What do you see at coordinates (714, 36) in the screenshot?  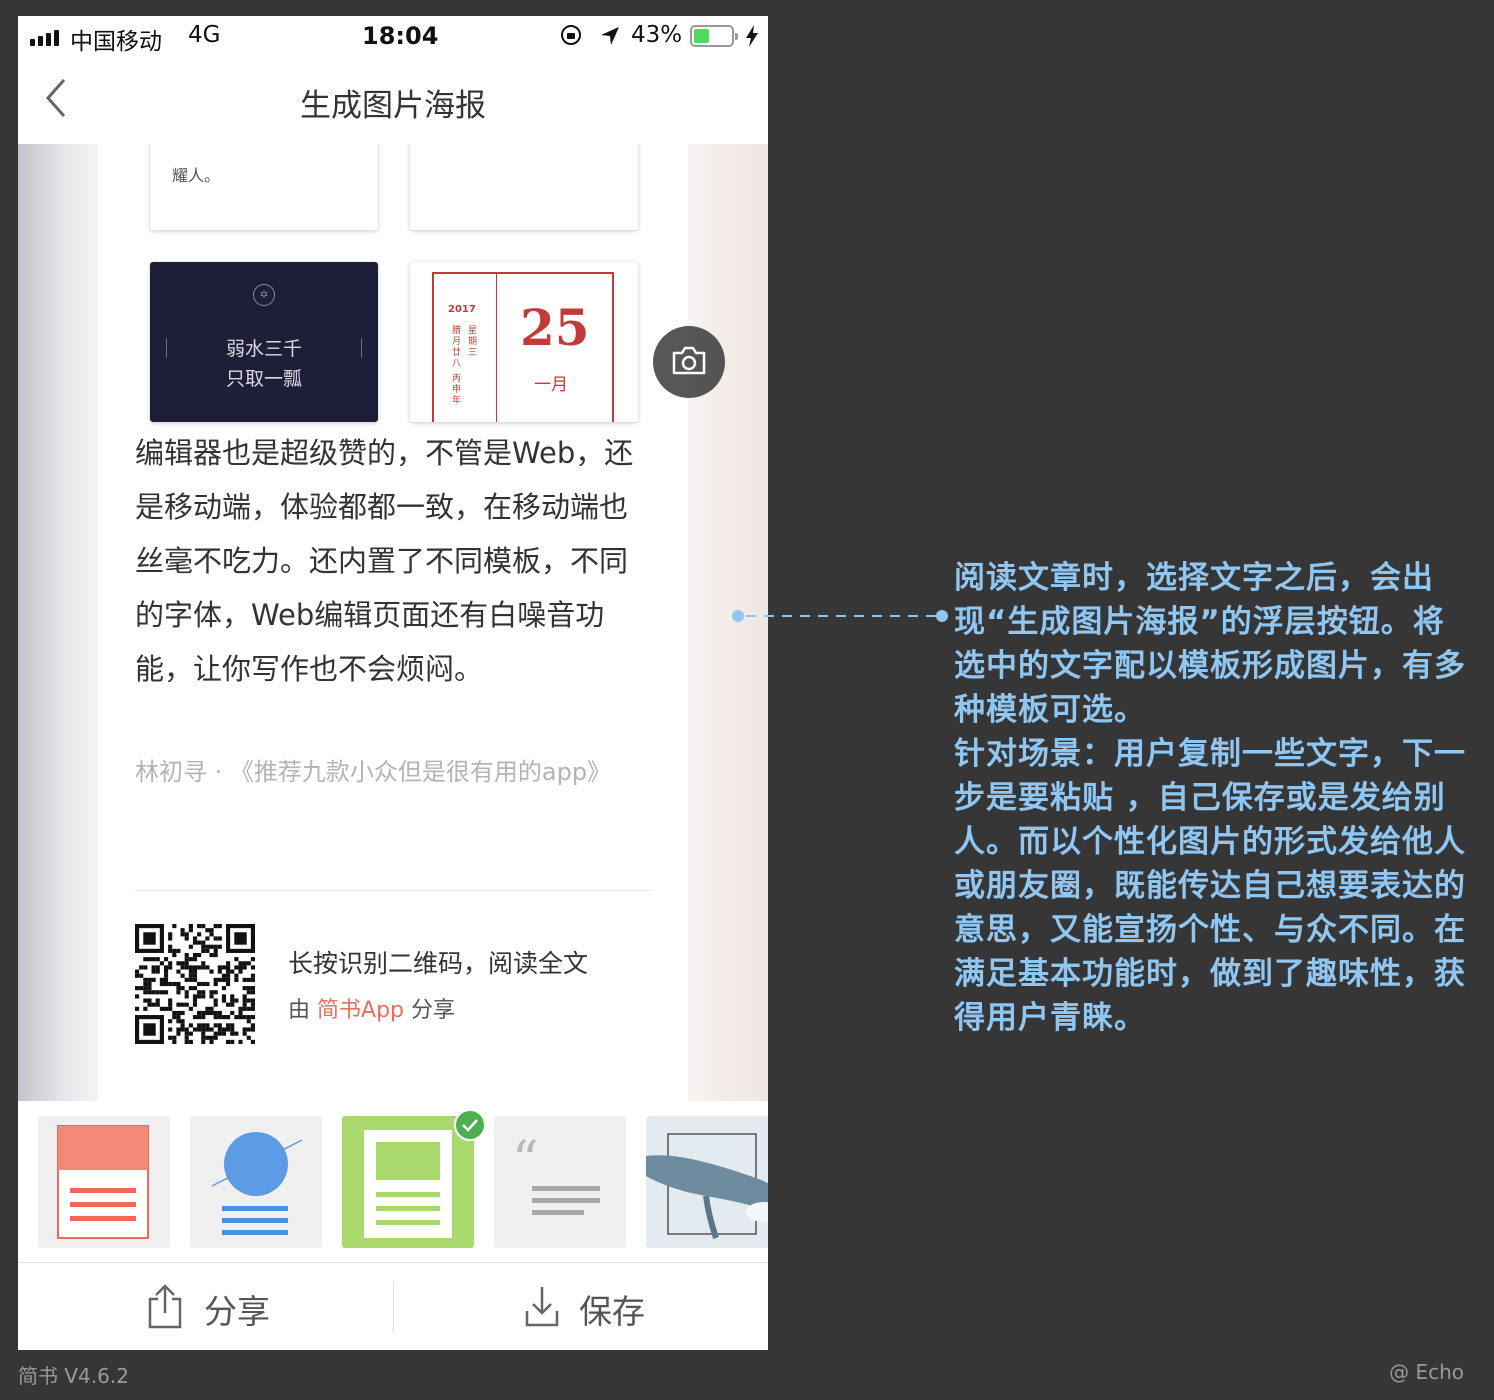 I see `battery-icon` at bounding box center [714, 36].